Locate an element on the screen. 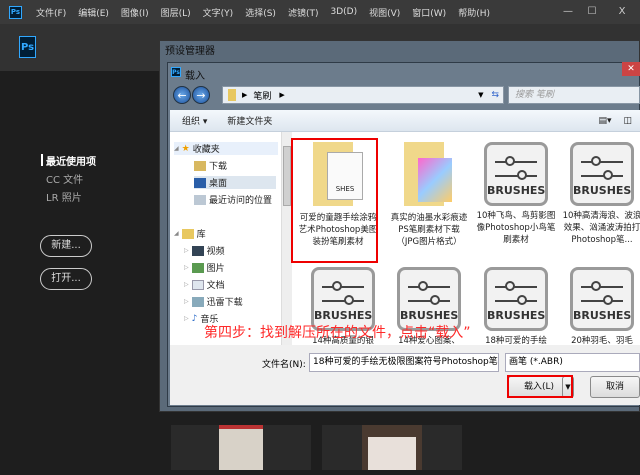 This screenshot has width=640, height=475. filename-input: 18种可爱的手绘无极限图案符号Photoshop笔 is located at coordinates (404, 362).